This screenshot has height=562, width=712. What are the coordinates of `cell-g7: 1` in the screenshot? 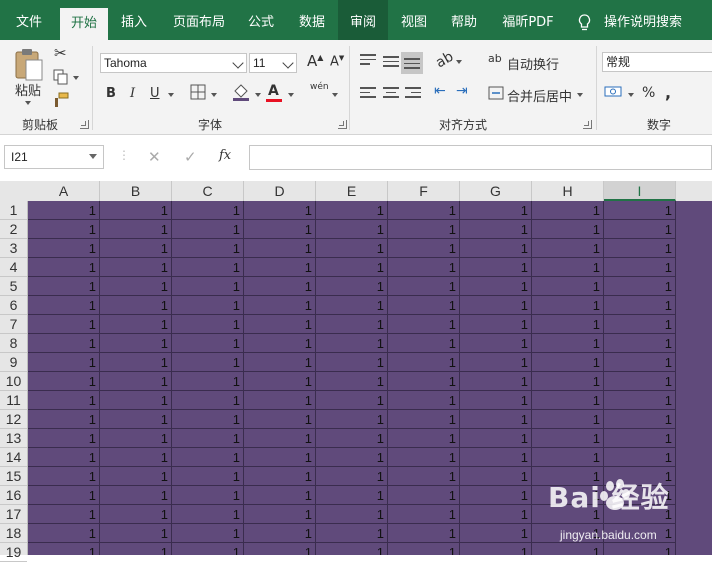 It's located at (496, 324).